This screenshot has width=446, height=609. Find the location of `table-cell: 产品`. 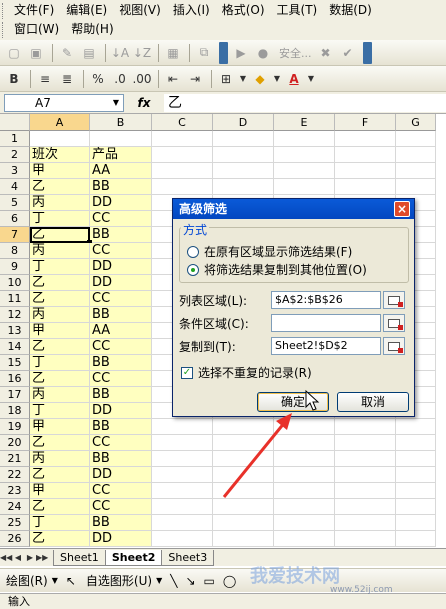

table-cell: 产品 is located at coordinates (121, 155).